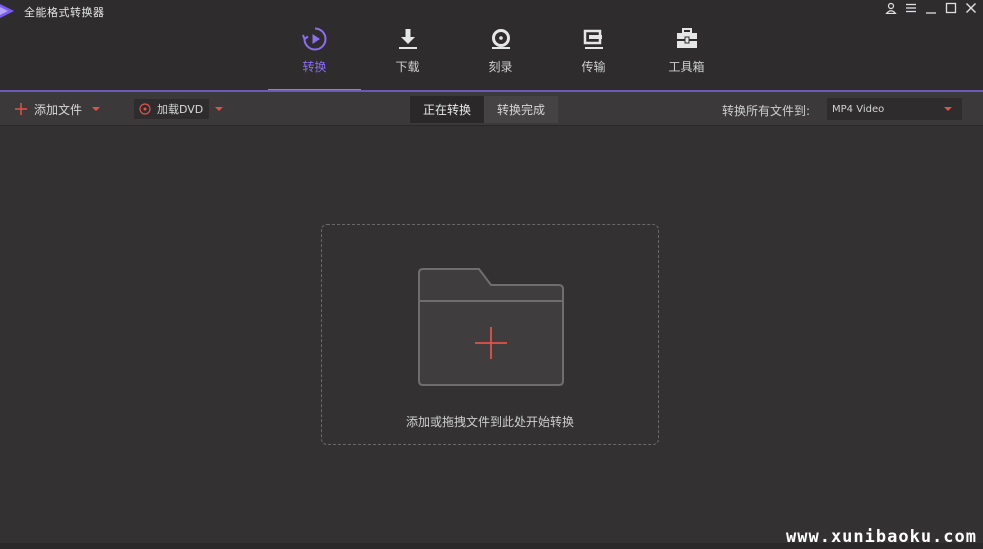 The image size is (983, 549). I want to click on load-dvd-label: 加载DVD, so click(180, 109).